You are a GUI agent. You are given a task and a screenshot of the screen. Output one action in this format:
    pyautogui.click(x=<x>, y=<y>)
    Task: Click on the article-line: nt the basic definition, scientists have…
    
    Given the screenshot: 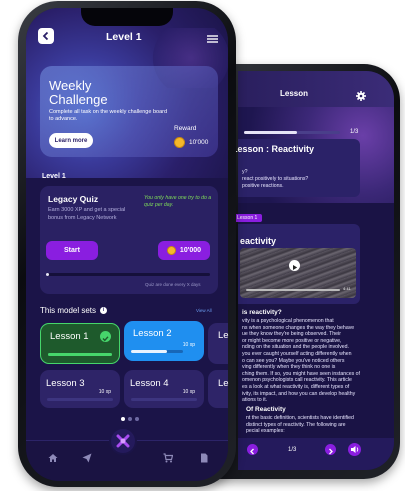 What is the action you would take?
    pyautogui.click(x=300, y=418)
    